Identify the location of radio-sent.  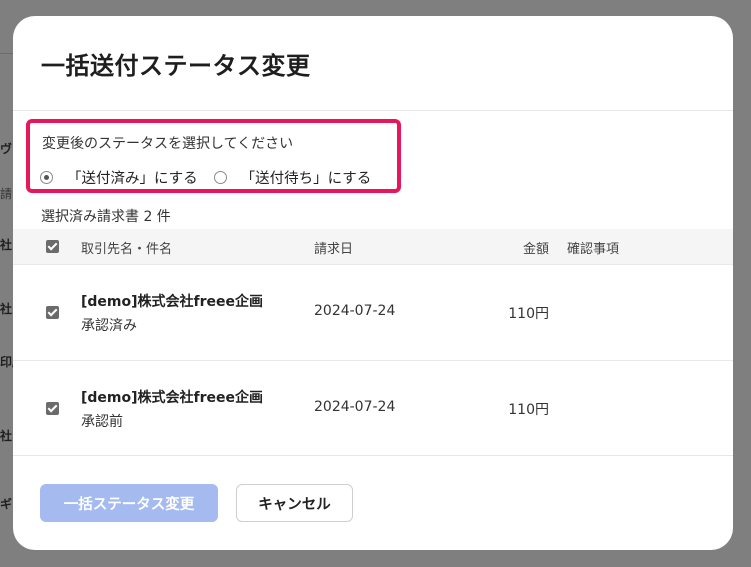
(46, 177).